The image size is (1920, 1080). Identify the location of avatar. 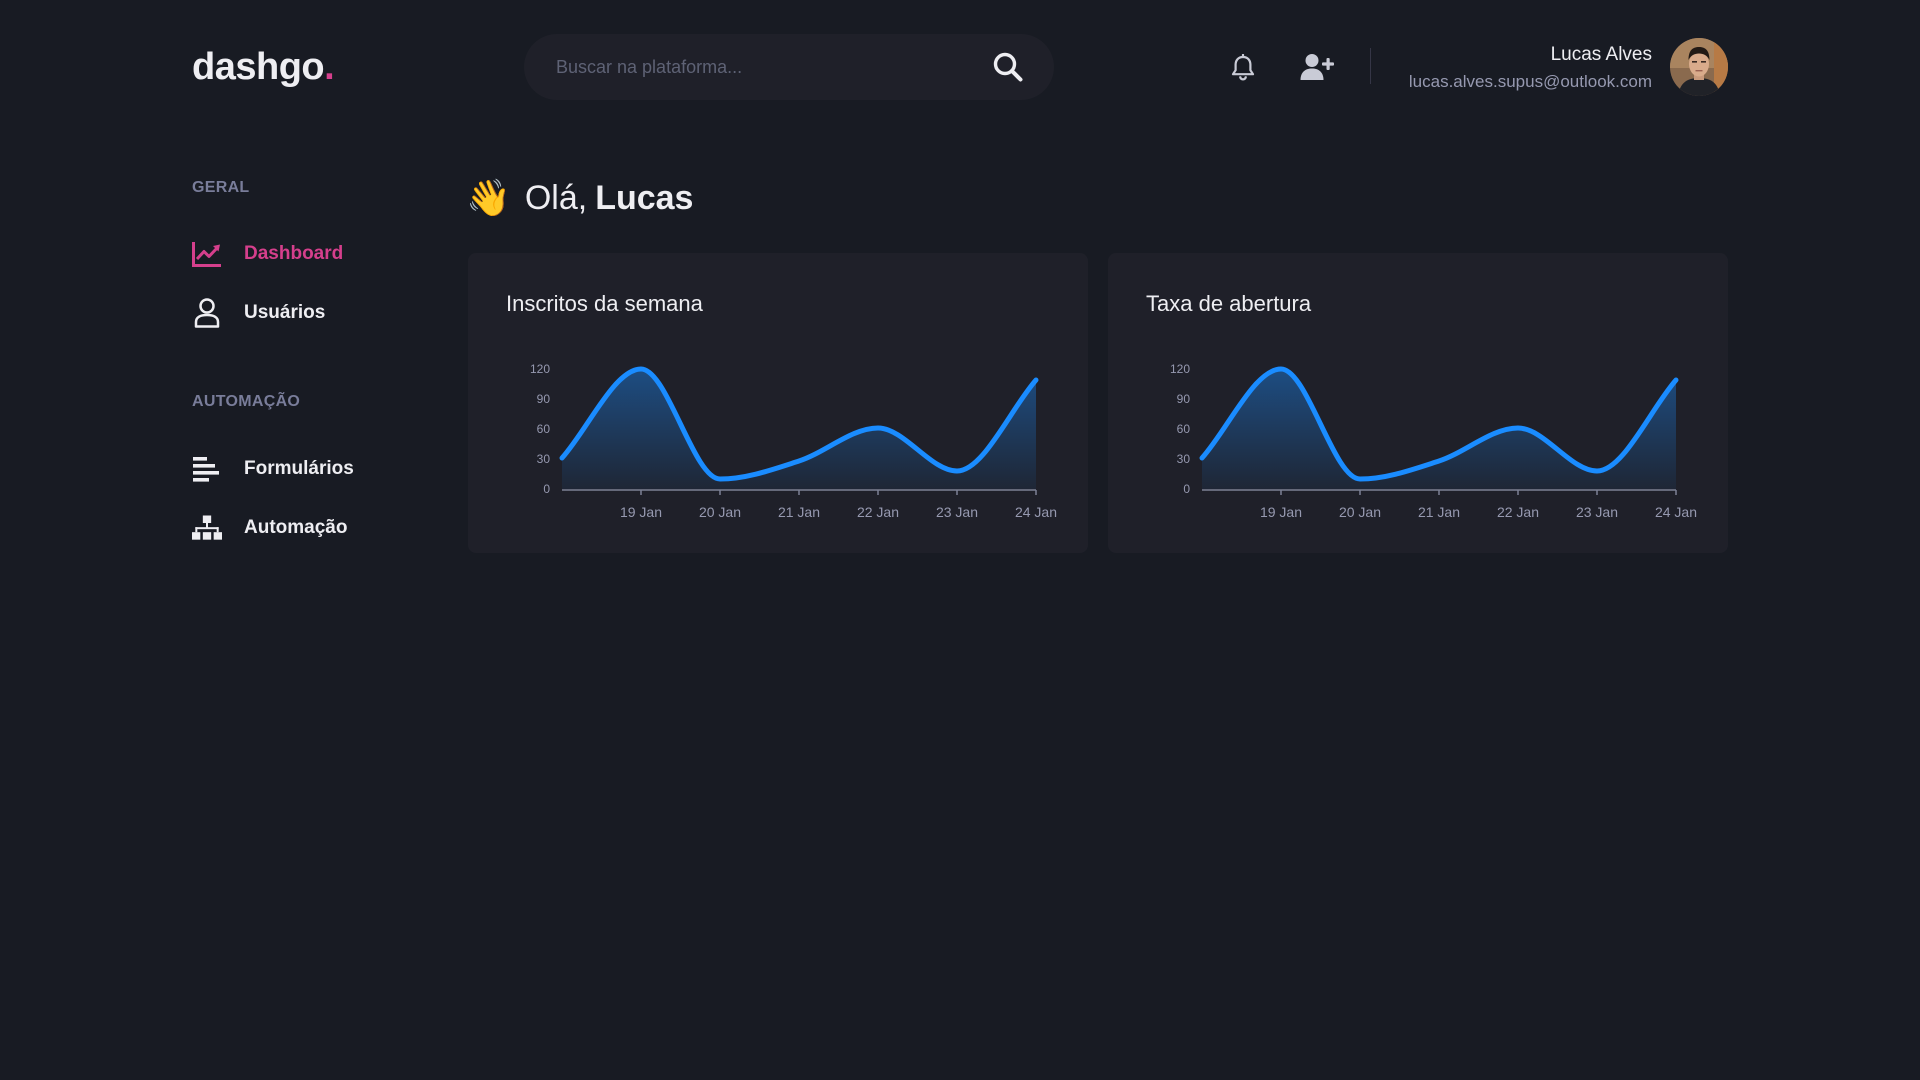
(1699, 67).